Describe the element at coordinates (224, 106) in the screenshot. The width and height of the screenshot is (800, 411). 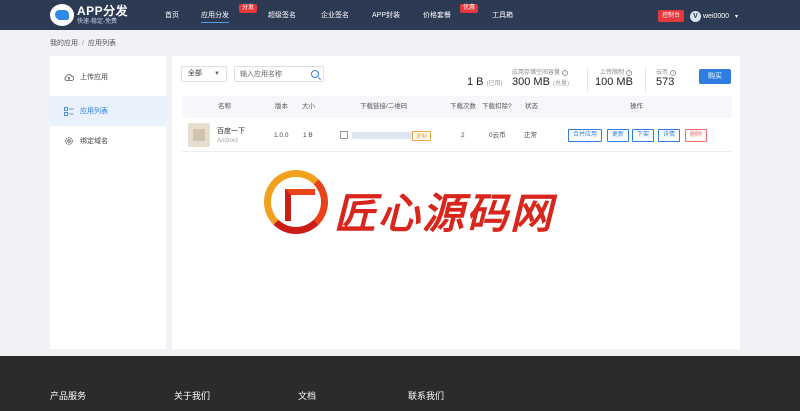
I see `column-header: 名称` at that location.